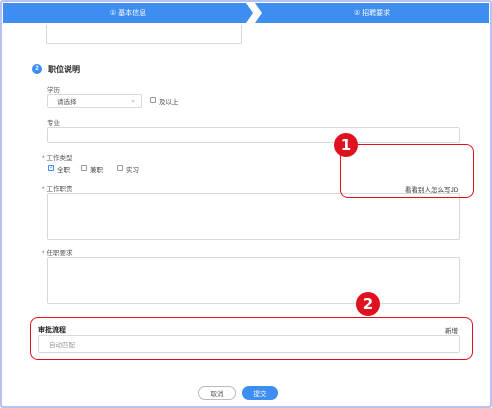  Describe the element at coordinates (153, 100) in the screenshot. I see `above-checkbox` at that location.